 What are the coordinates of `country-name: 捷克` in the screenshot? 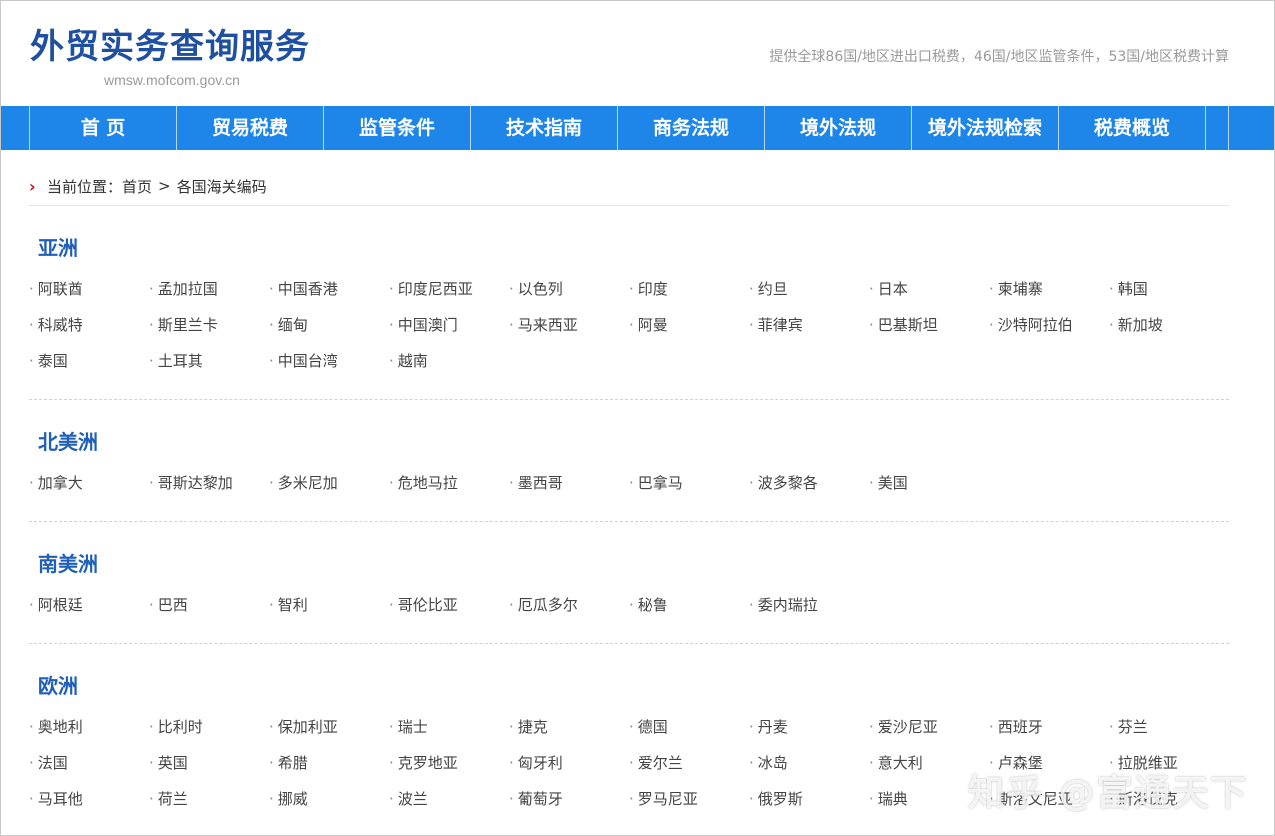 It's located at (532, 727).